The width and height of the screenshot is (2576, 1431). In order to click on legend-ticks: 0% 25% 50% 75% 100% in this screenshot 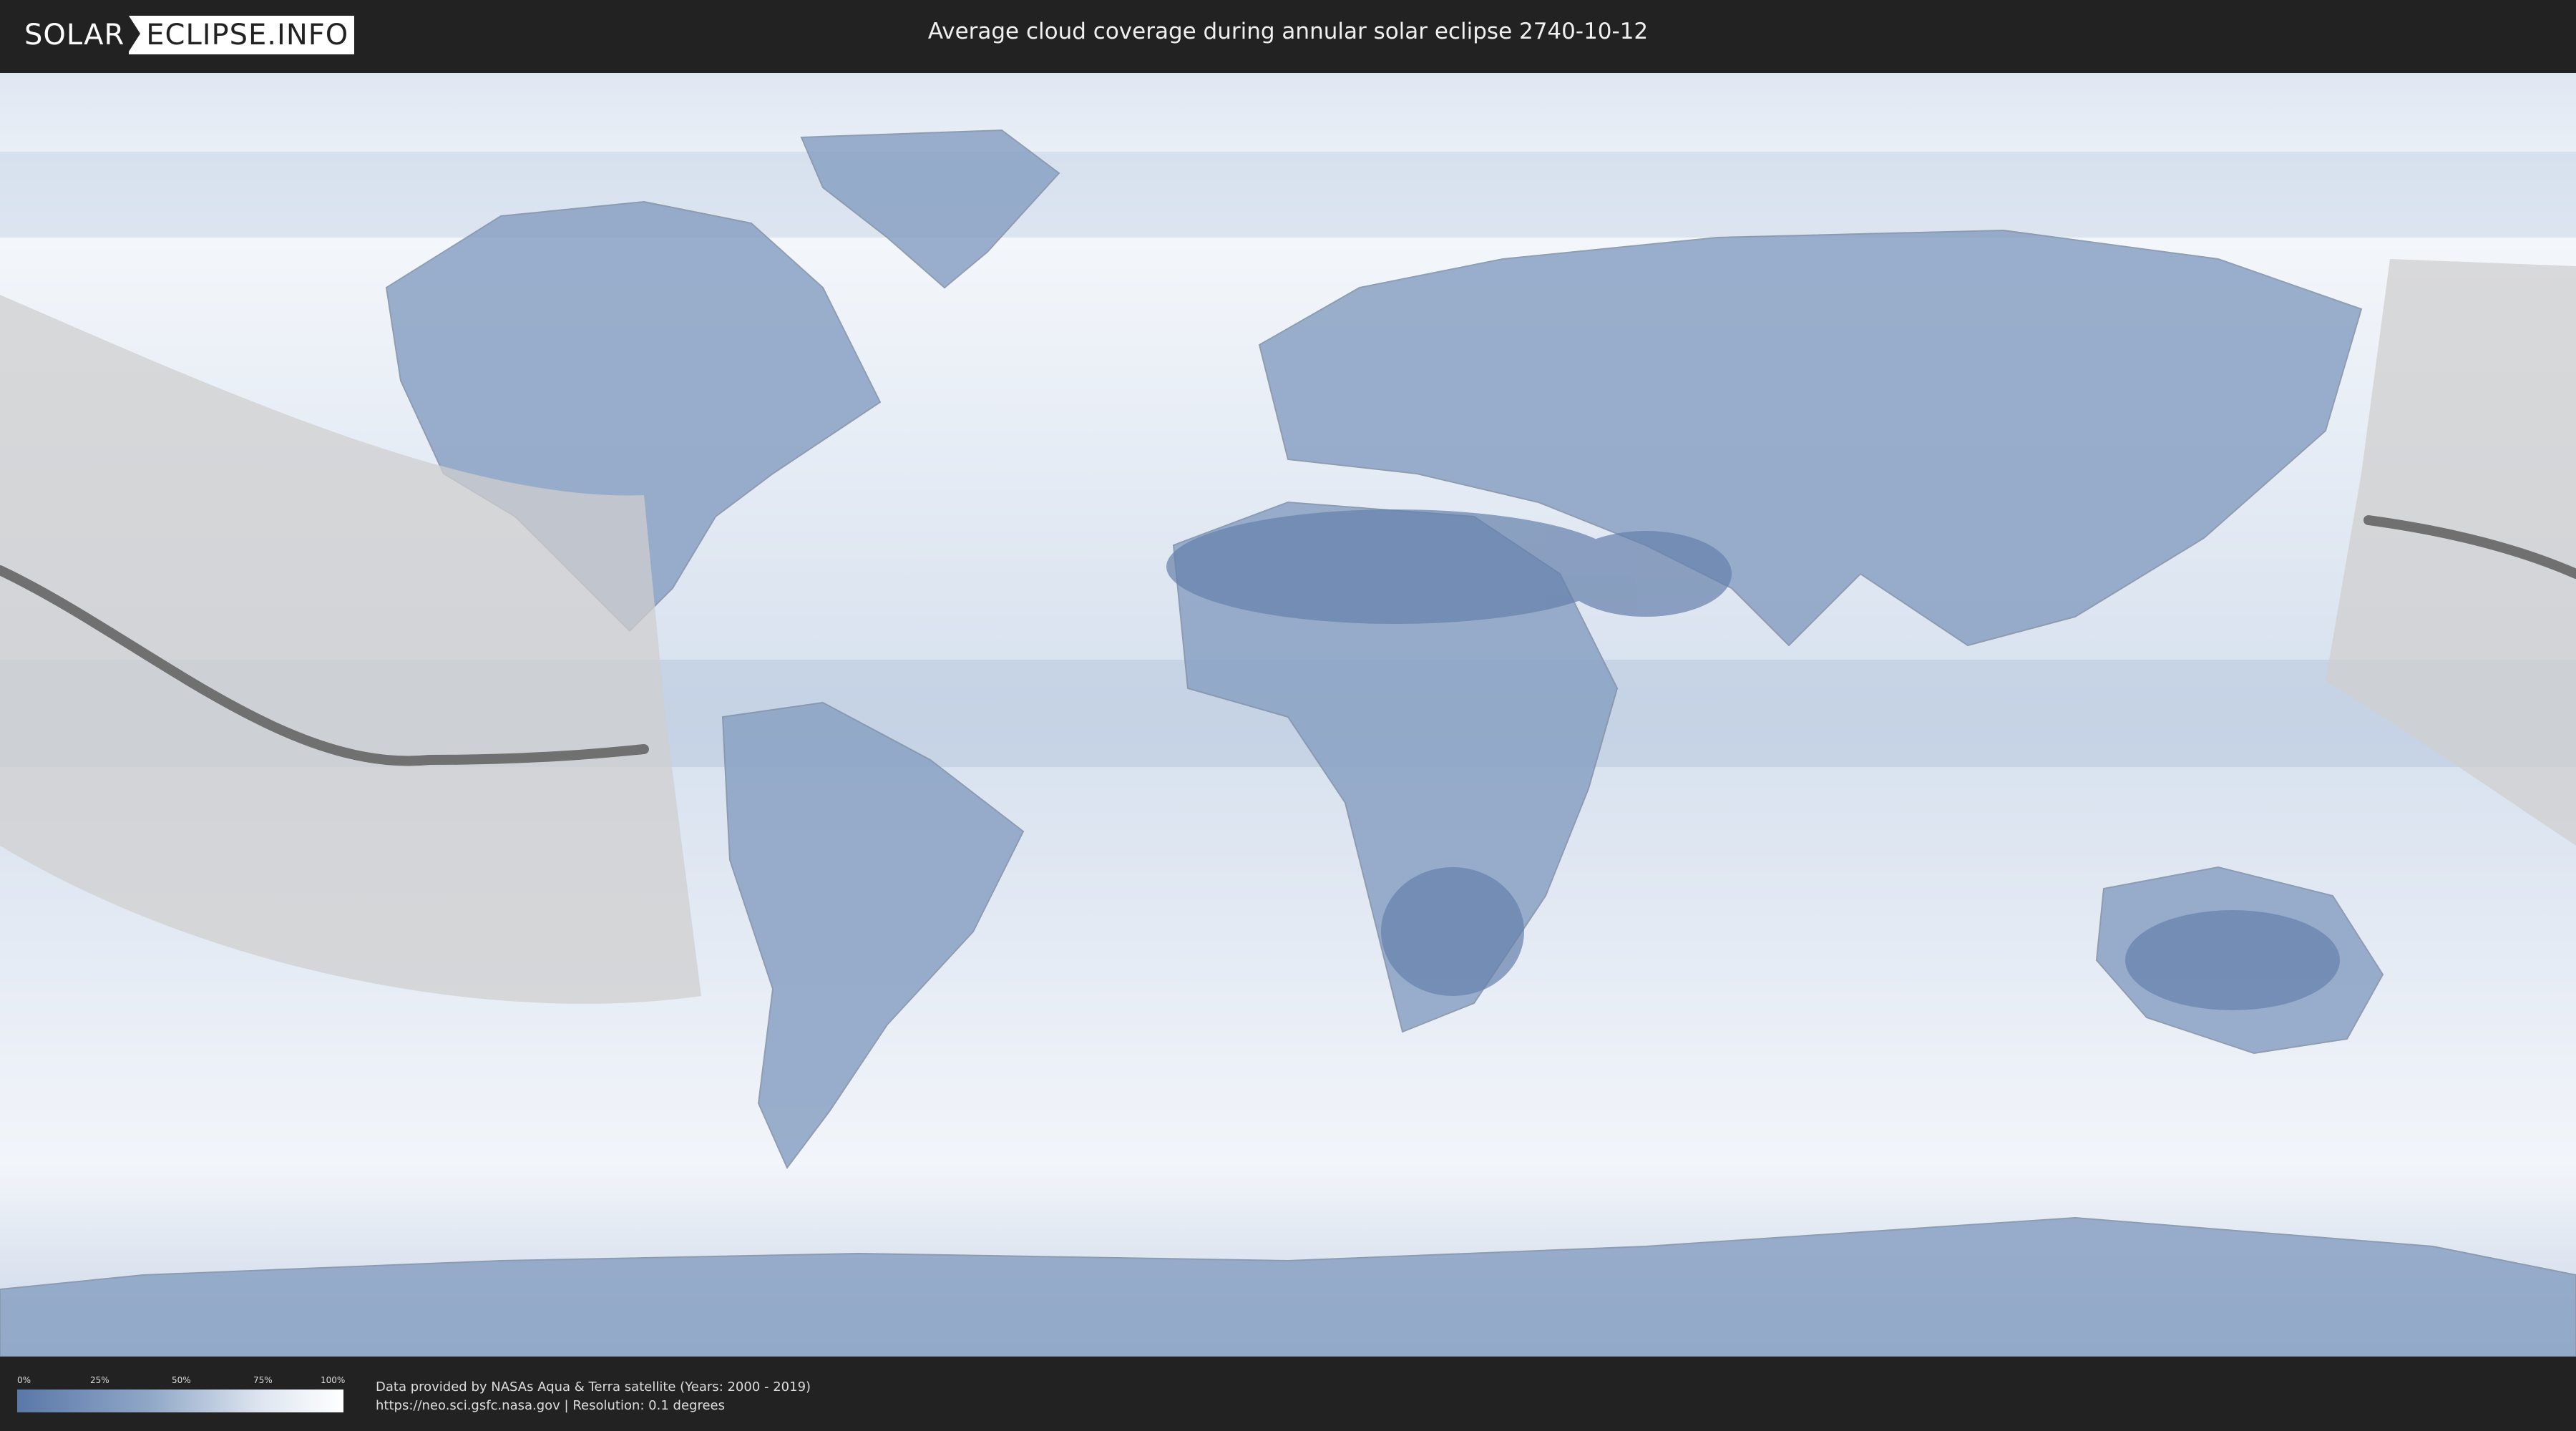, I will do `click(181, 1381)`.